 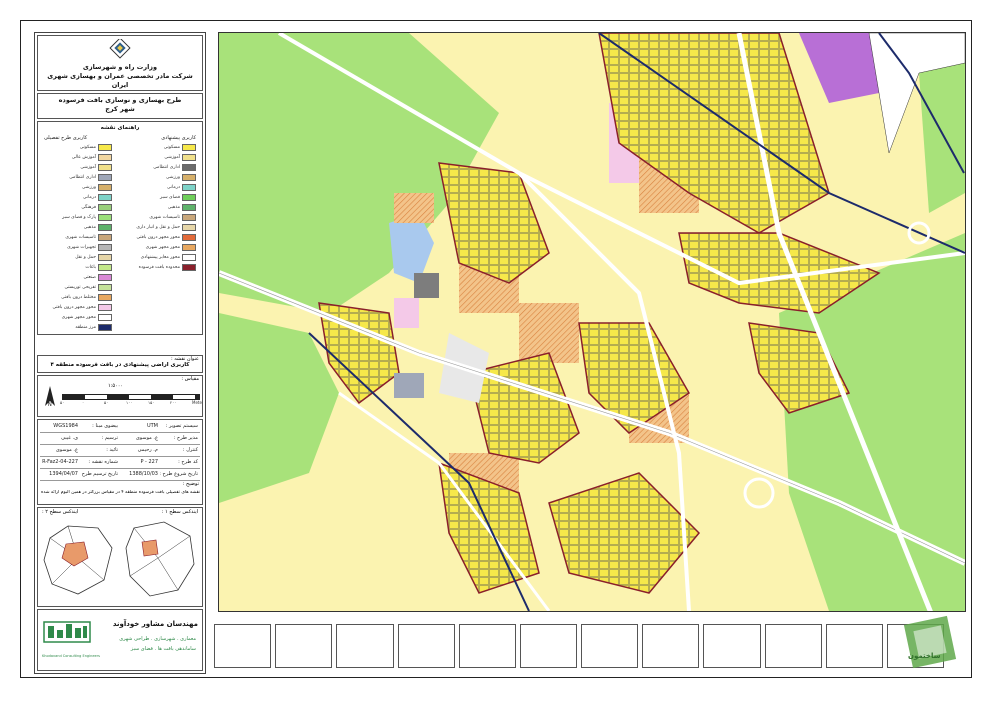 What do you see at coordinates (66, 450) in the screenshot?
I see `approver-value: ع. موسوی` at bounding box center [66, 450].